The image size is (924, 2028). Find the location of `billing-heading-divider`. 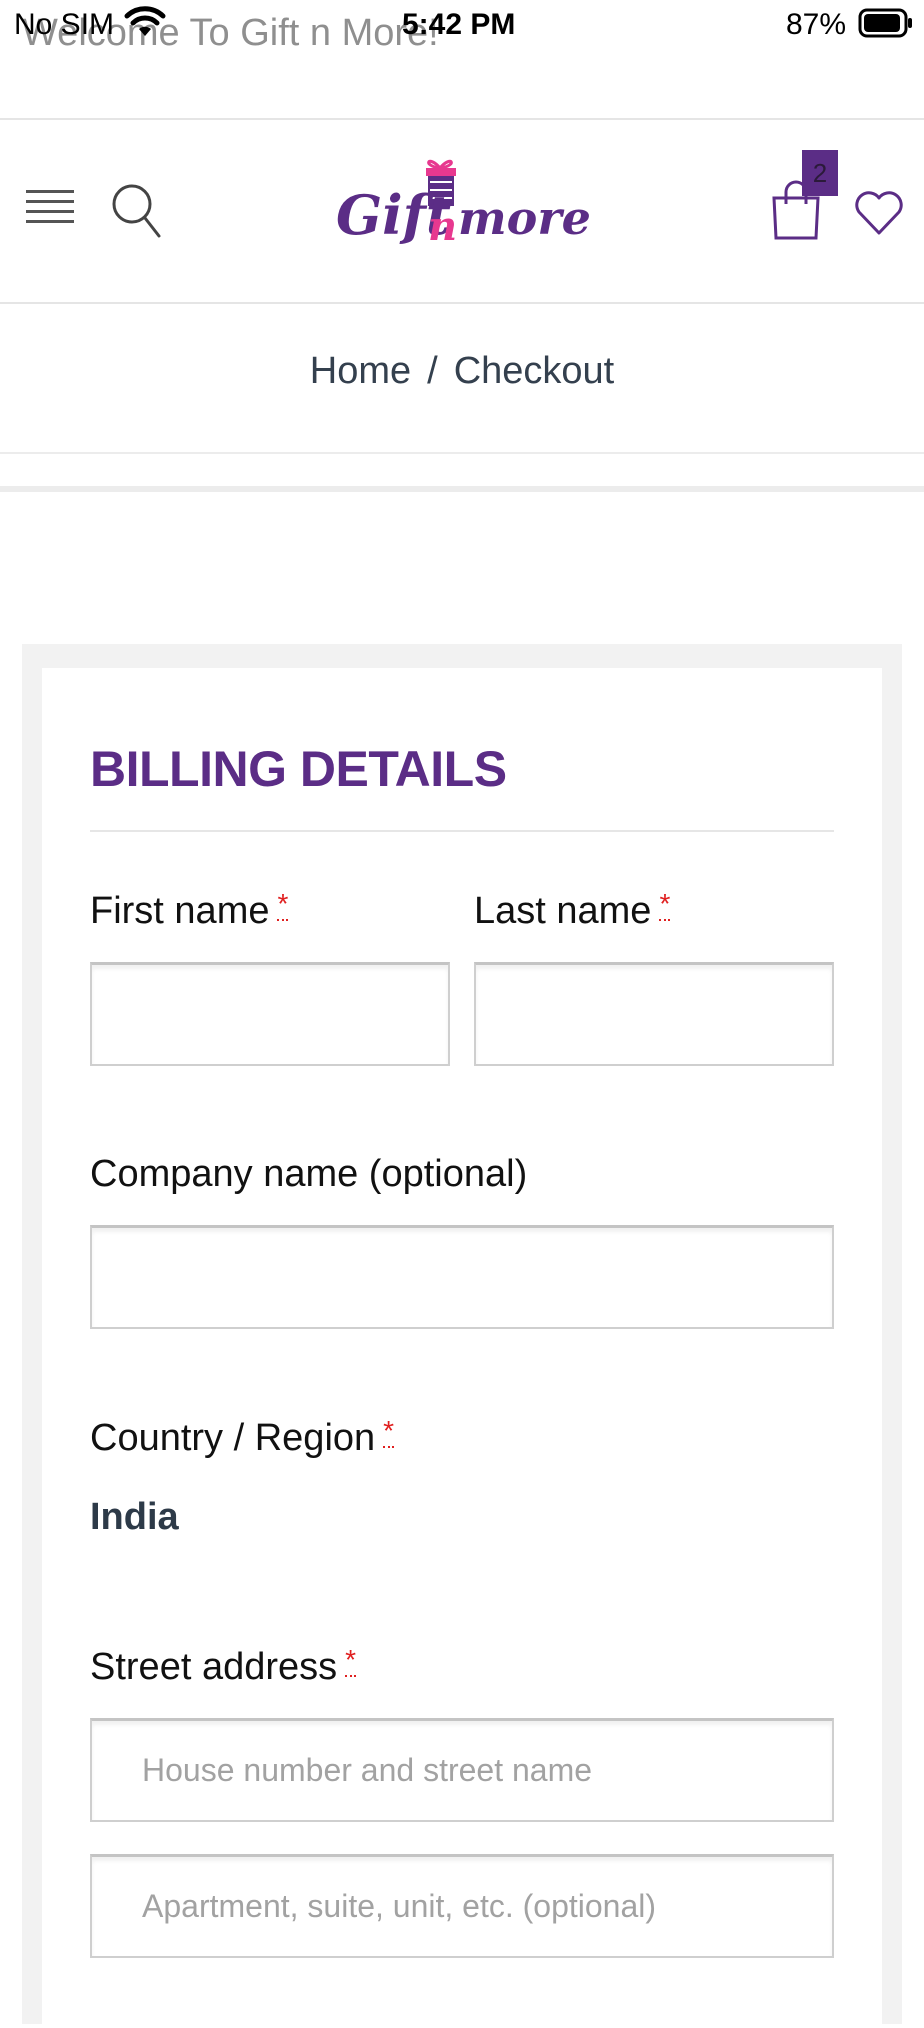

billing-heading-divider is located at coordinates (462, 831).